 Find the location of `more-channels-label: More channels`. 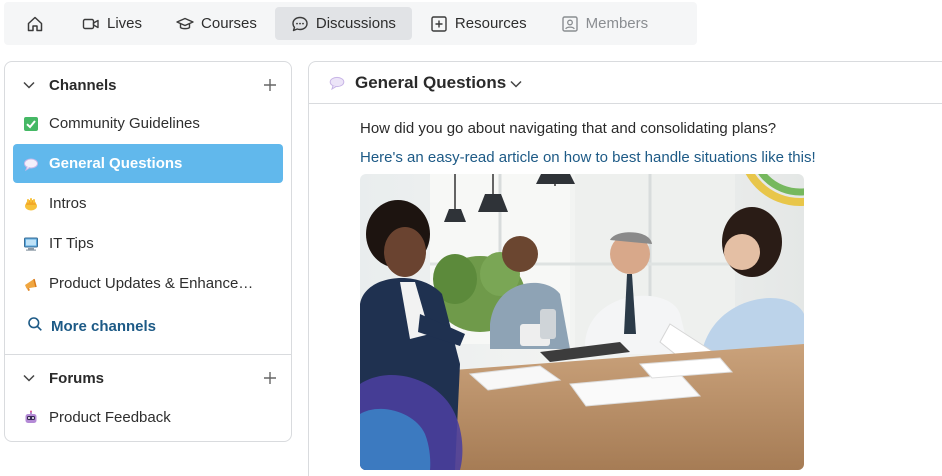

more-channels-label: More channels is located at coordinates (104, 326).